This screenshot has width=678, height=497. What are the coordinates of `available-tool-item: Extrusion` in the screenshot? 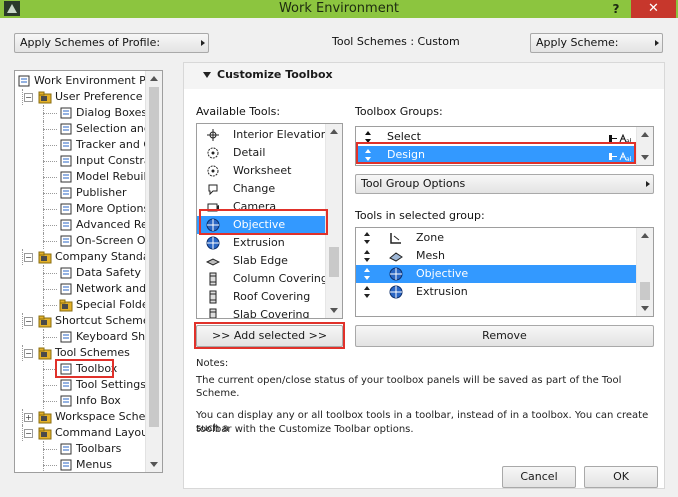 It's located at (261, 243).